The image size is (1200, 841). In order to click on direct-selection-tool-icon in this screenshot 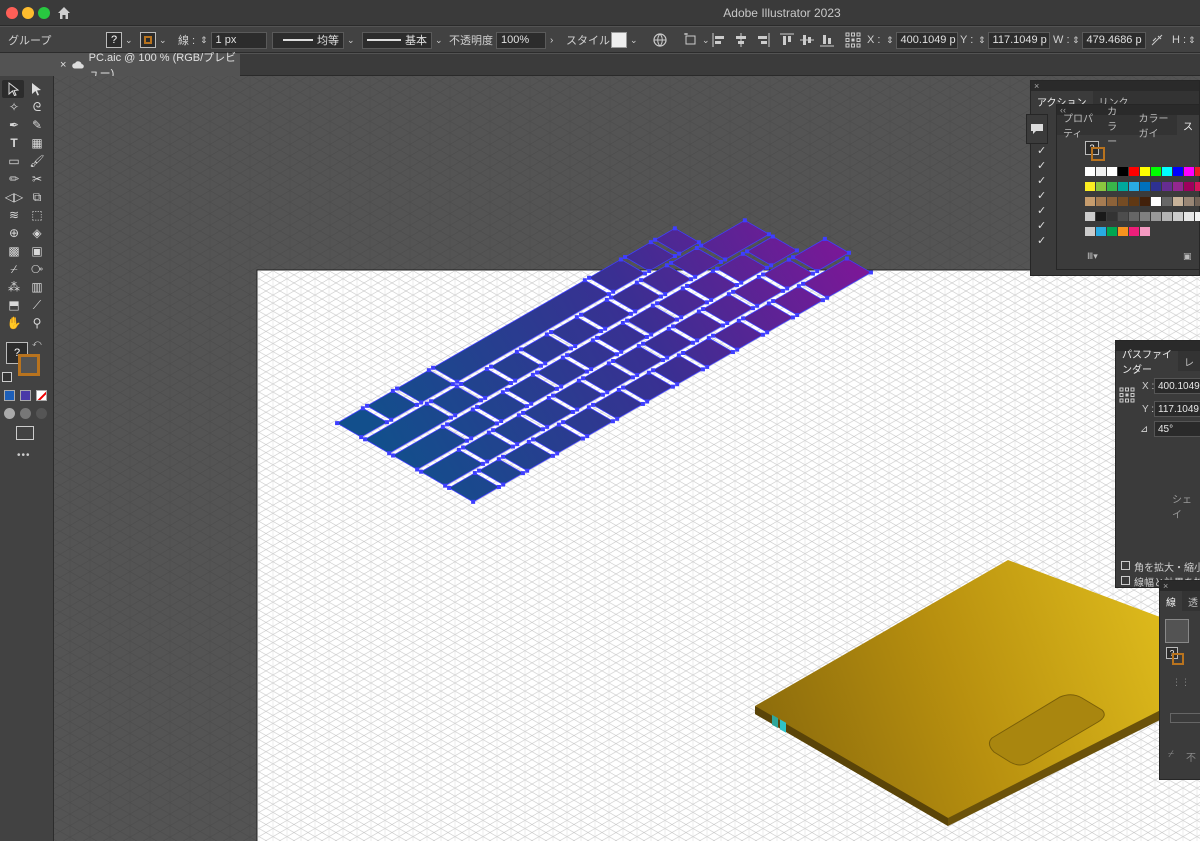, I will do `click(37, 89)`.